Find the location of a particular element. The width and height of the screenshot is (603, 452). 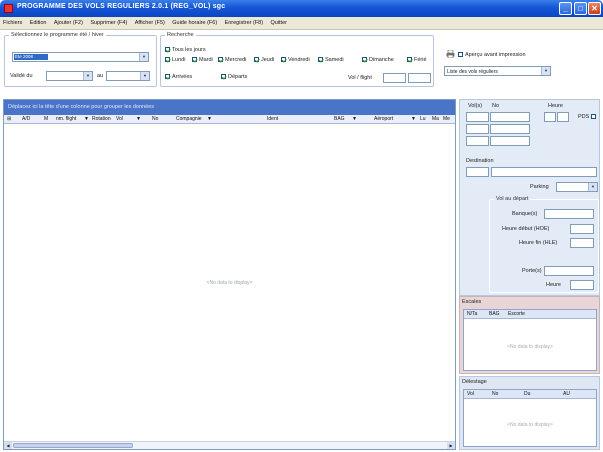

print-preview-checkbox: Aperçu avant impression is located at coordinates (492, 55).